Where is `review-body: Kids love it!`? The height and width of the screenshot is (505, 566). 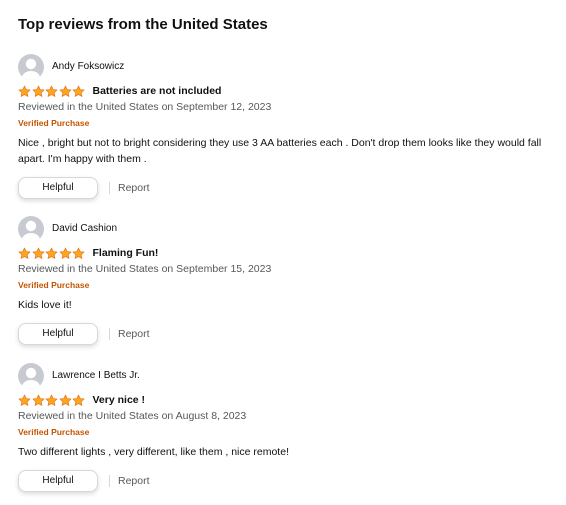
review-body: Kids love it! is located at coordinates (45, 305).